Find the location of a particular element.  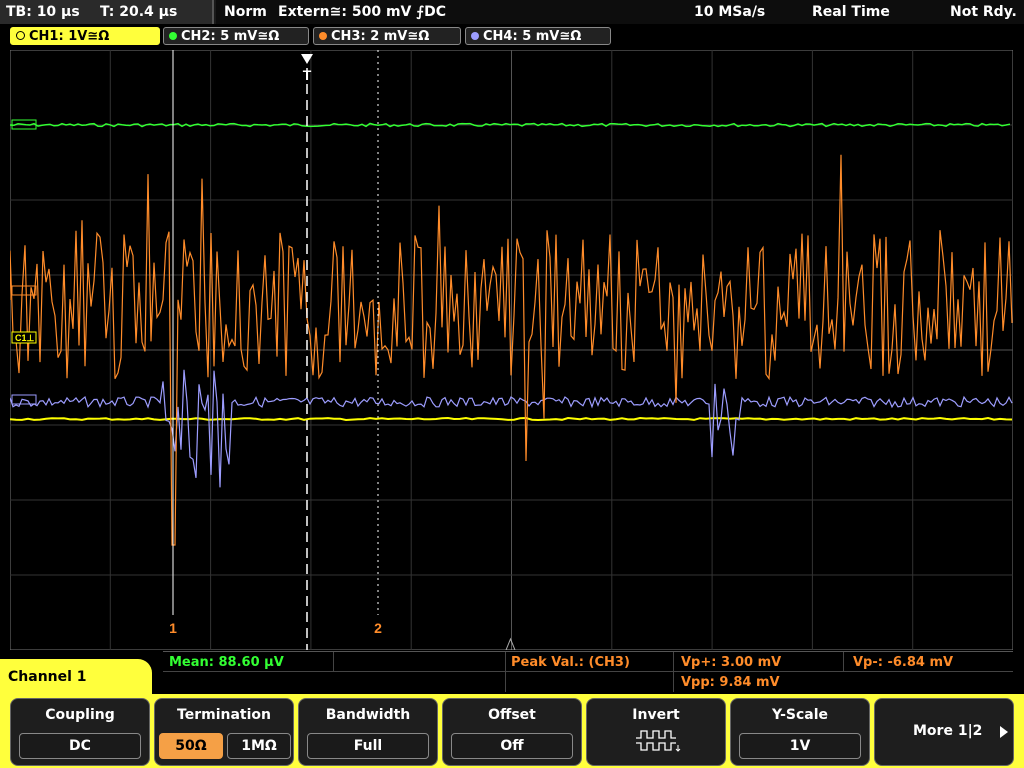

offset-softkey: Offset Off is located at coordinates (512, 732).